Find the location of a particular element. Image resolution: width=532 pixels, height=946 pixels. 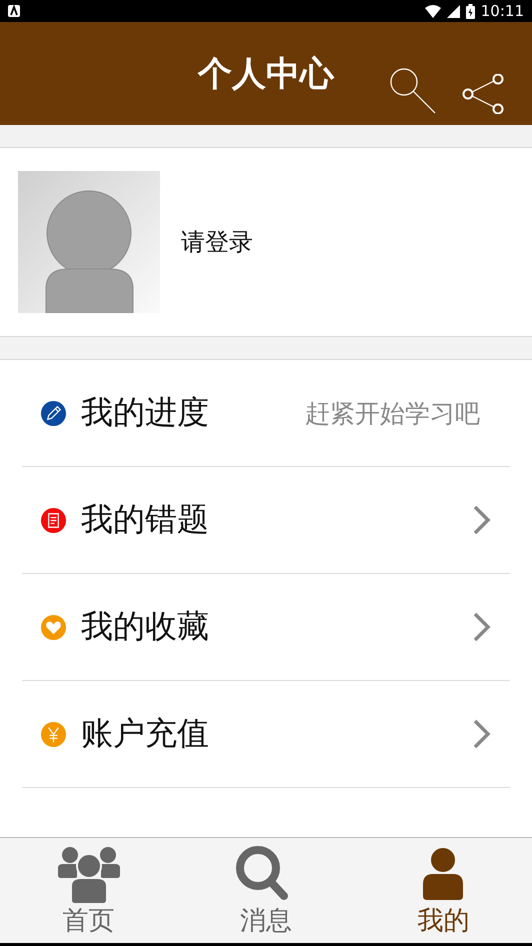

wifi-icon is located at coordinates (432, 11).